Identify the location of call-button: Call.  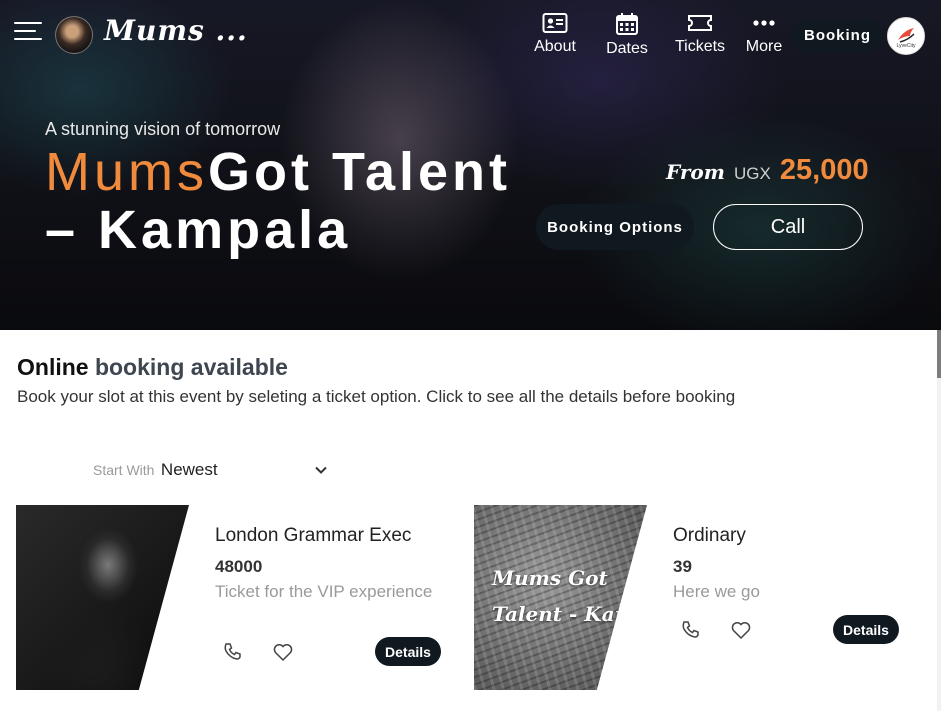
(788, 227).